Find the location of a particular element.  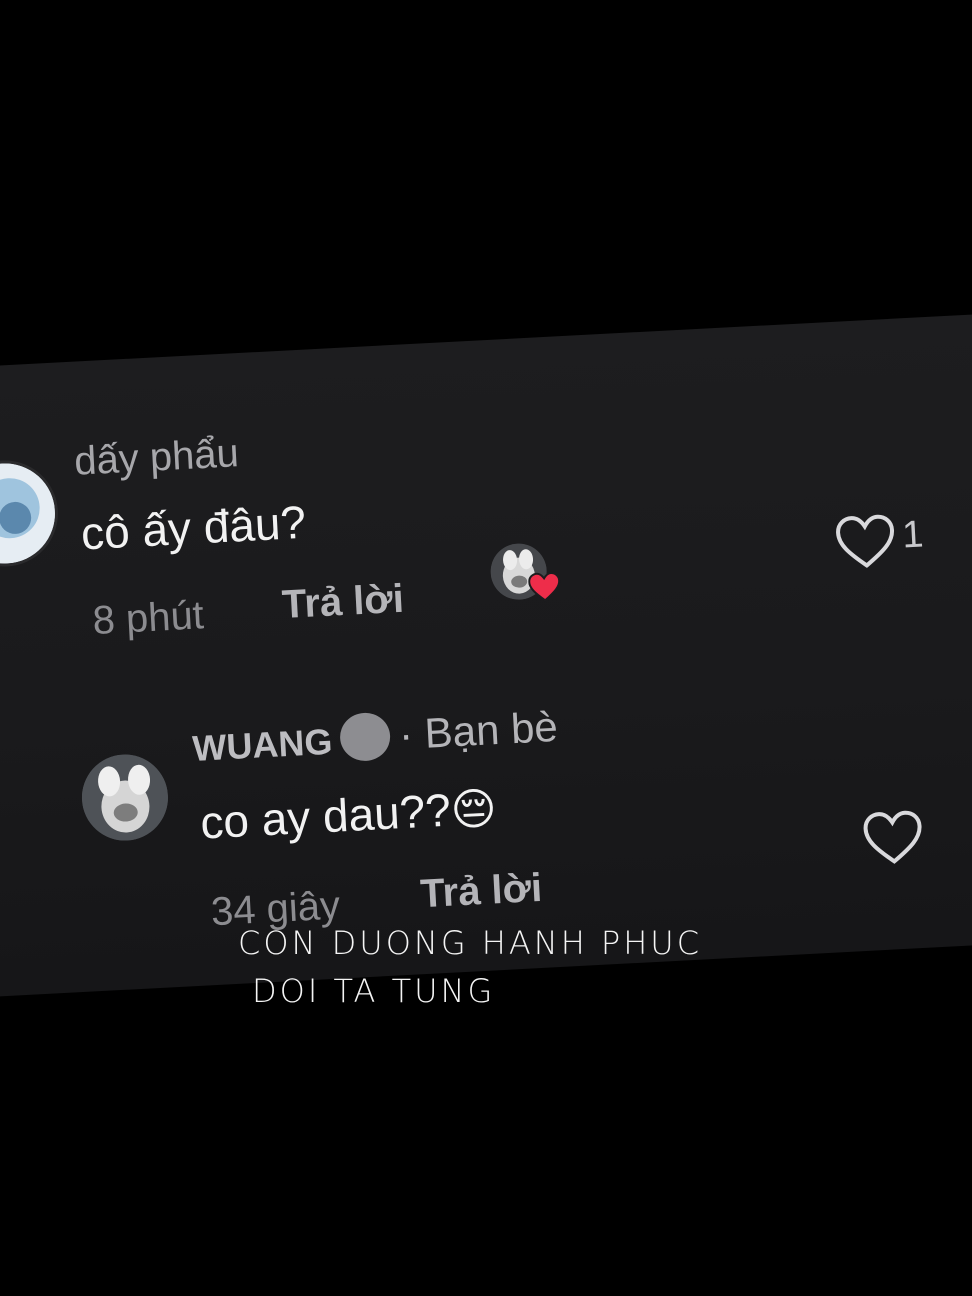

reply-username: WUANG is located at coordinates (262, 745).